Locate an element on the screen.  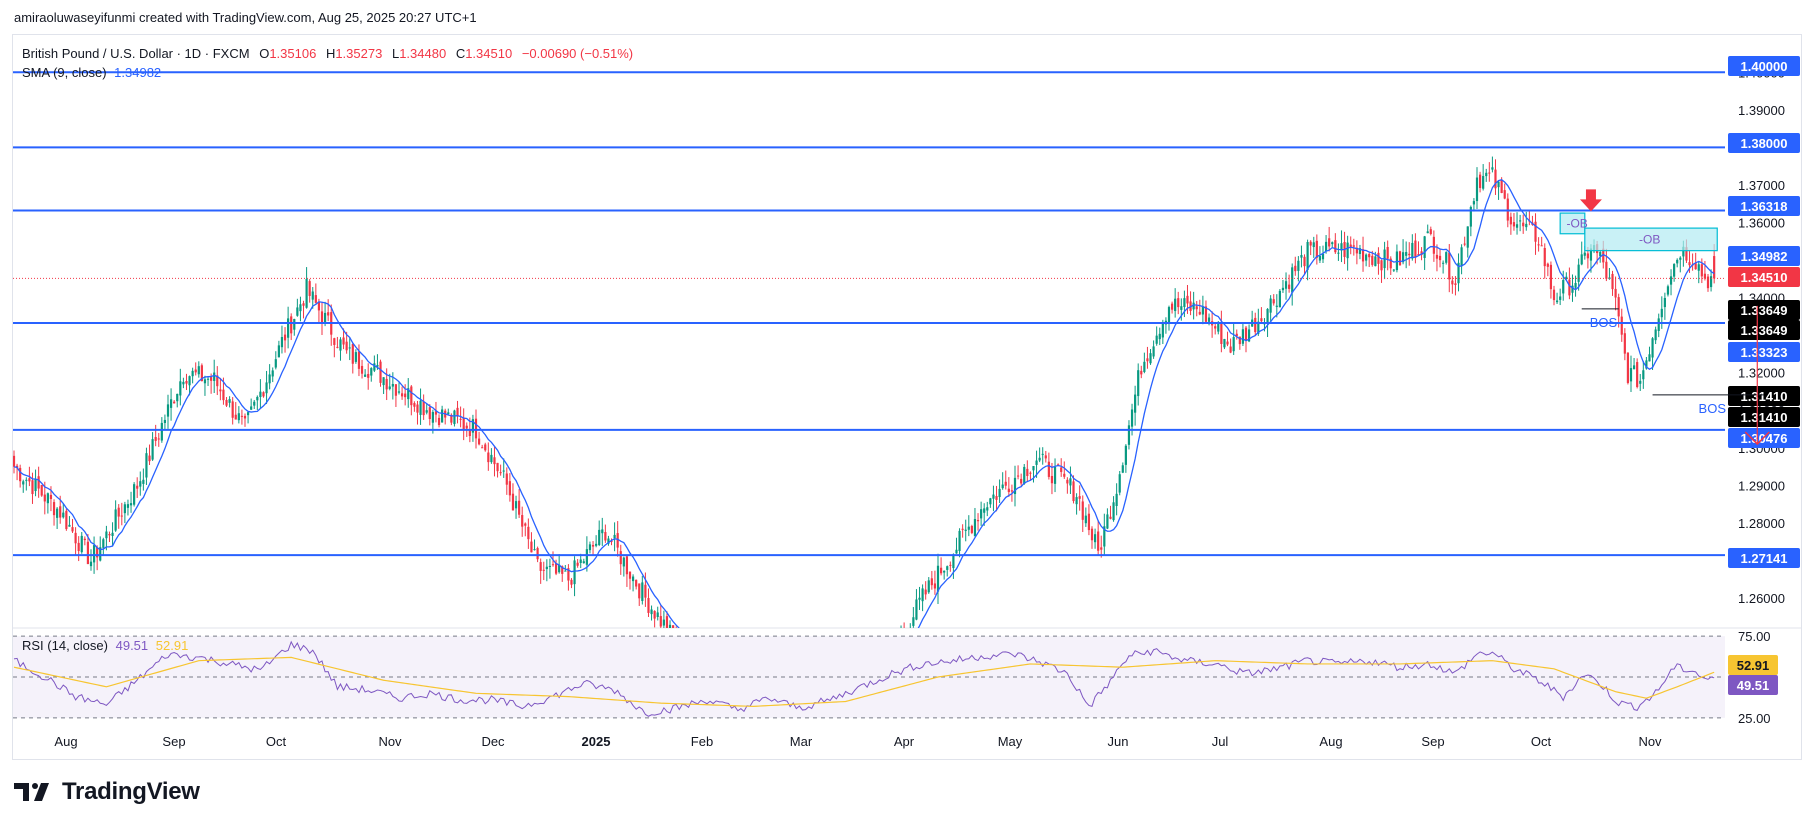
rsi-tick-label-0: 75.00 is located at coordinates (1754, 636).